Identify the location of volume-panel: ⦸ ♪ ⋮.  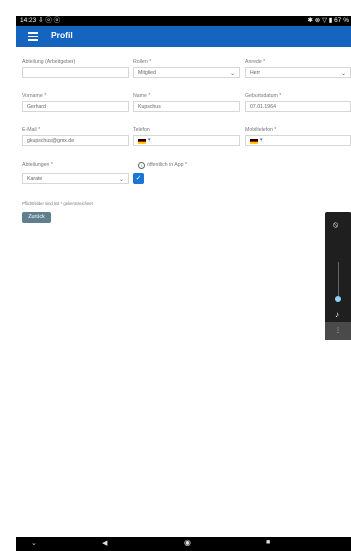
(338, 276).